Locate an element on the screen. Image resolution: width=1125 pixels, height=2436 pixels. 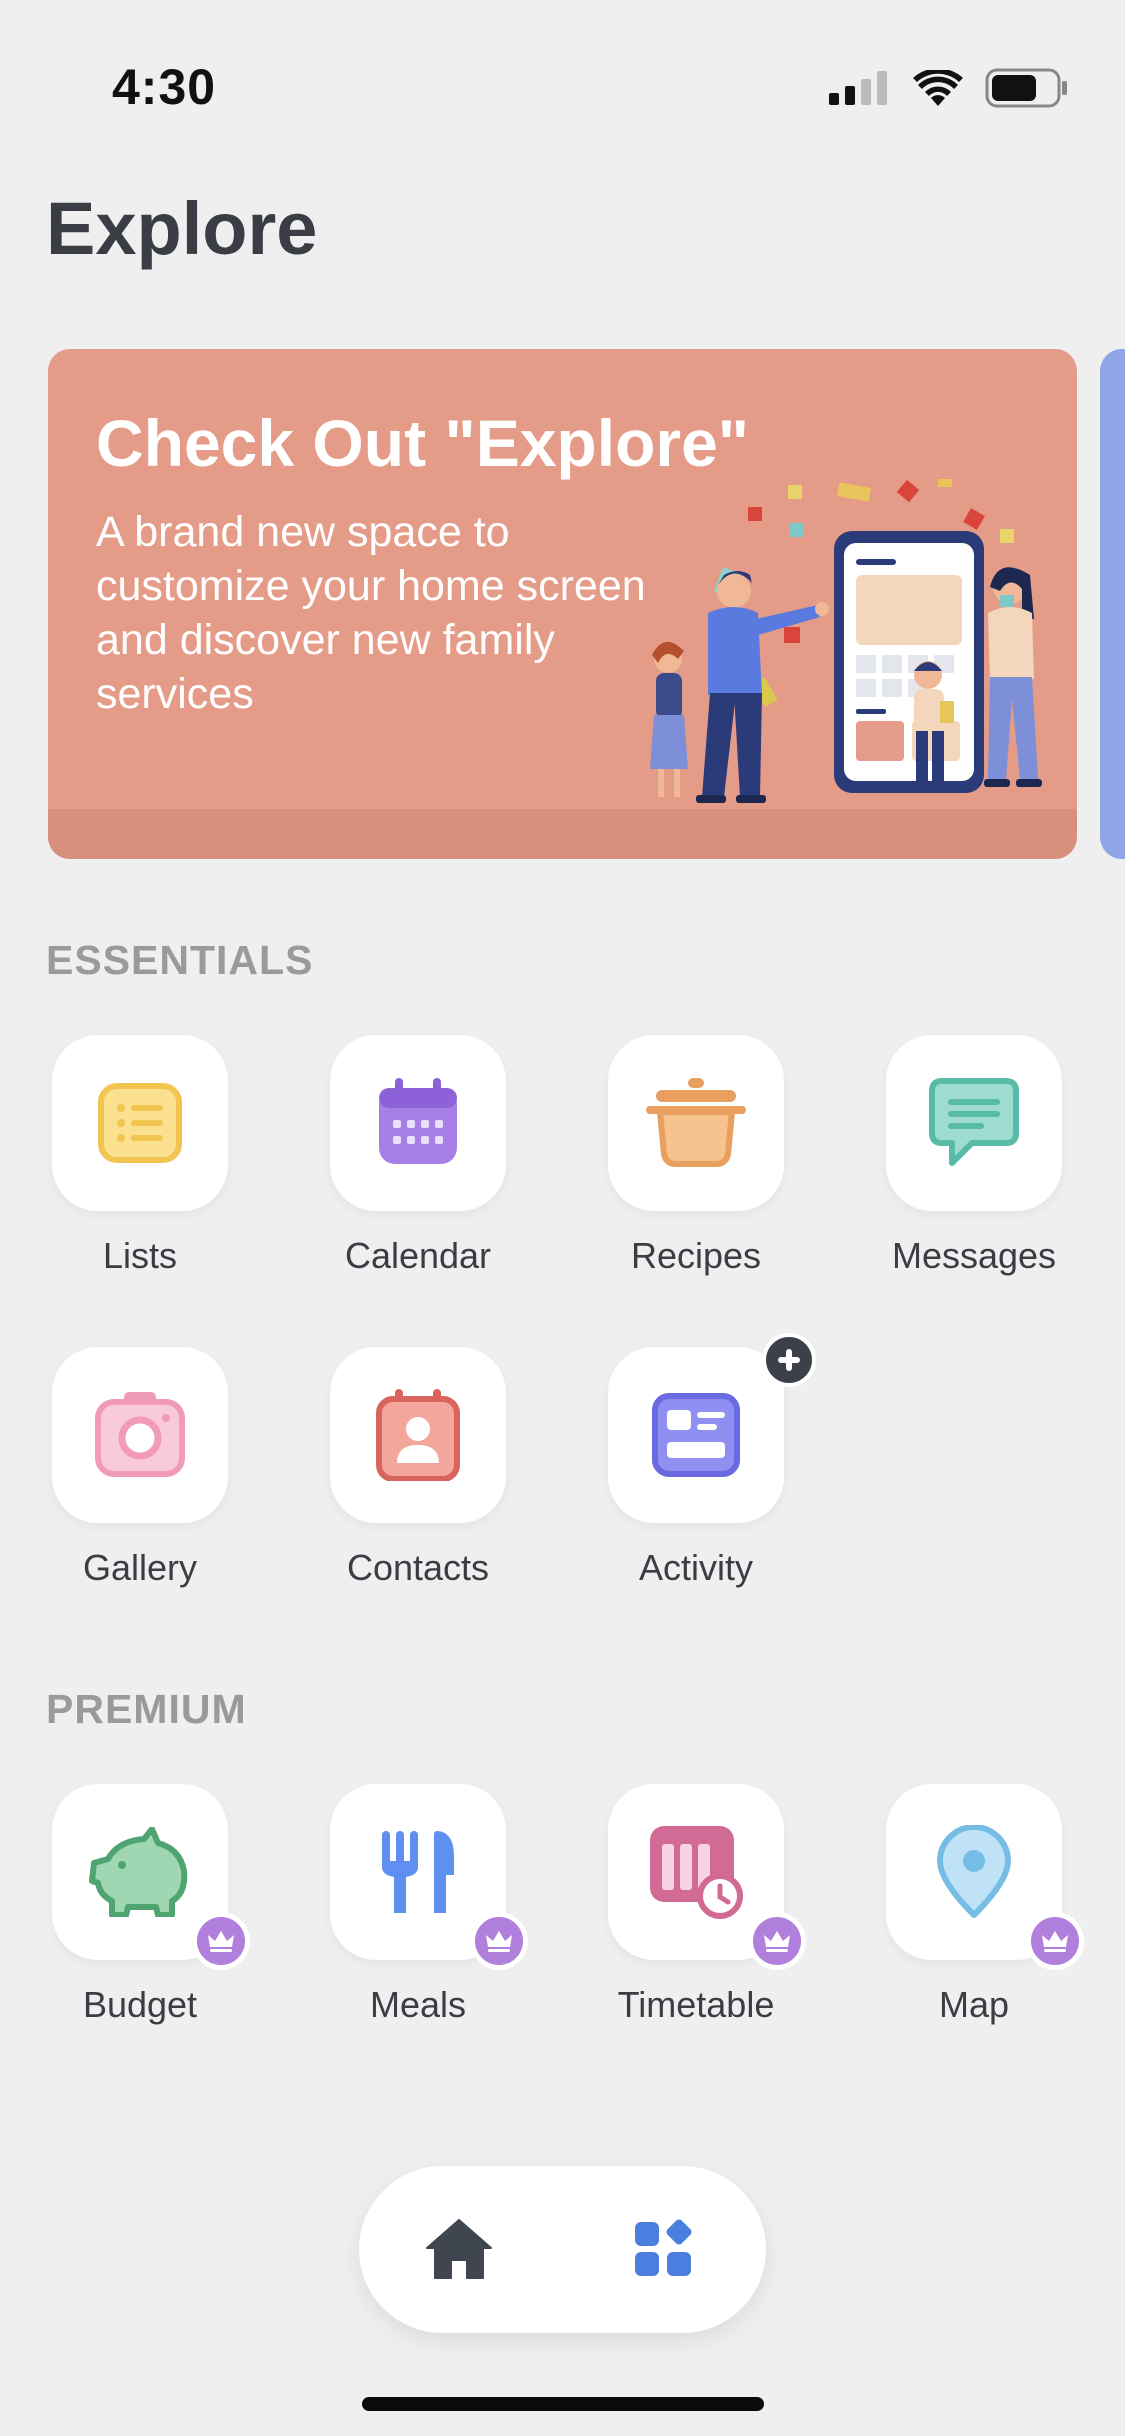
premium-section-label: PREMIUM is located at coordinates (146, 1709).